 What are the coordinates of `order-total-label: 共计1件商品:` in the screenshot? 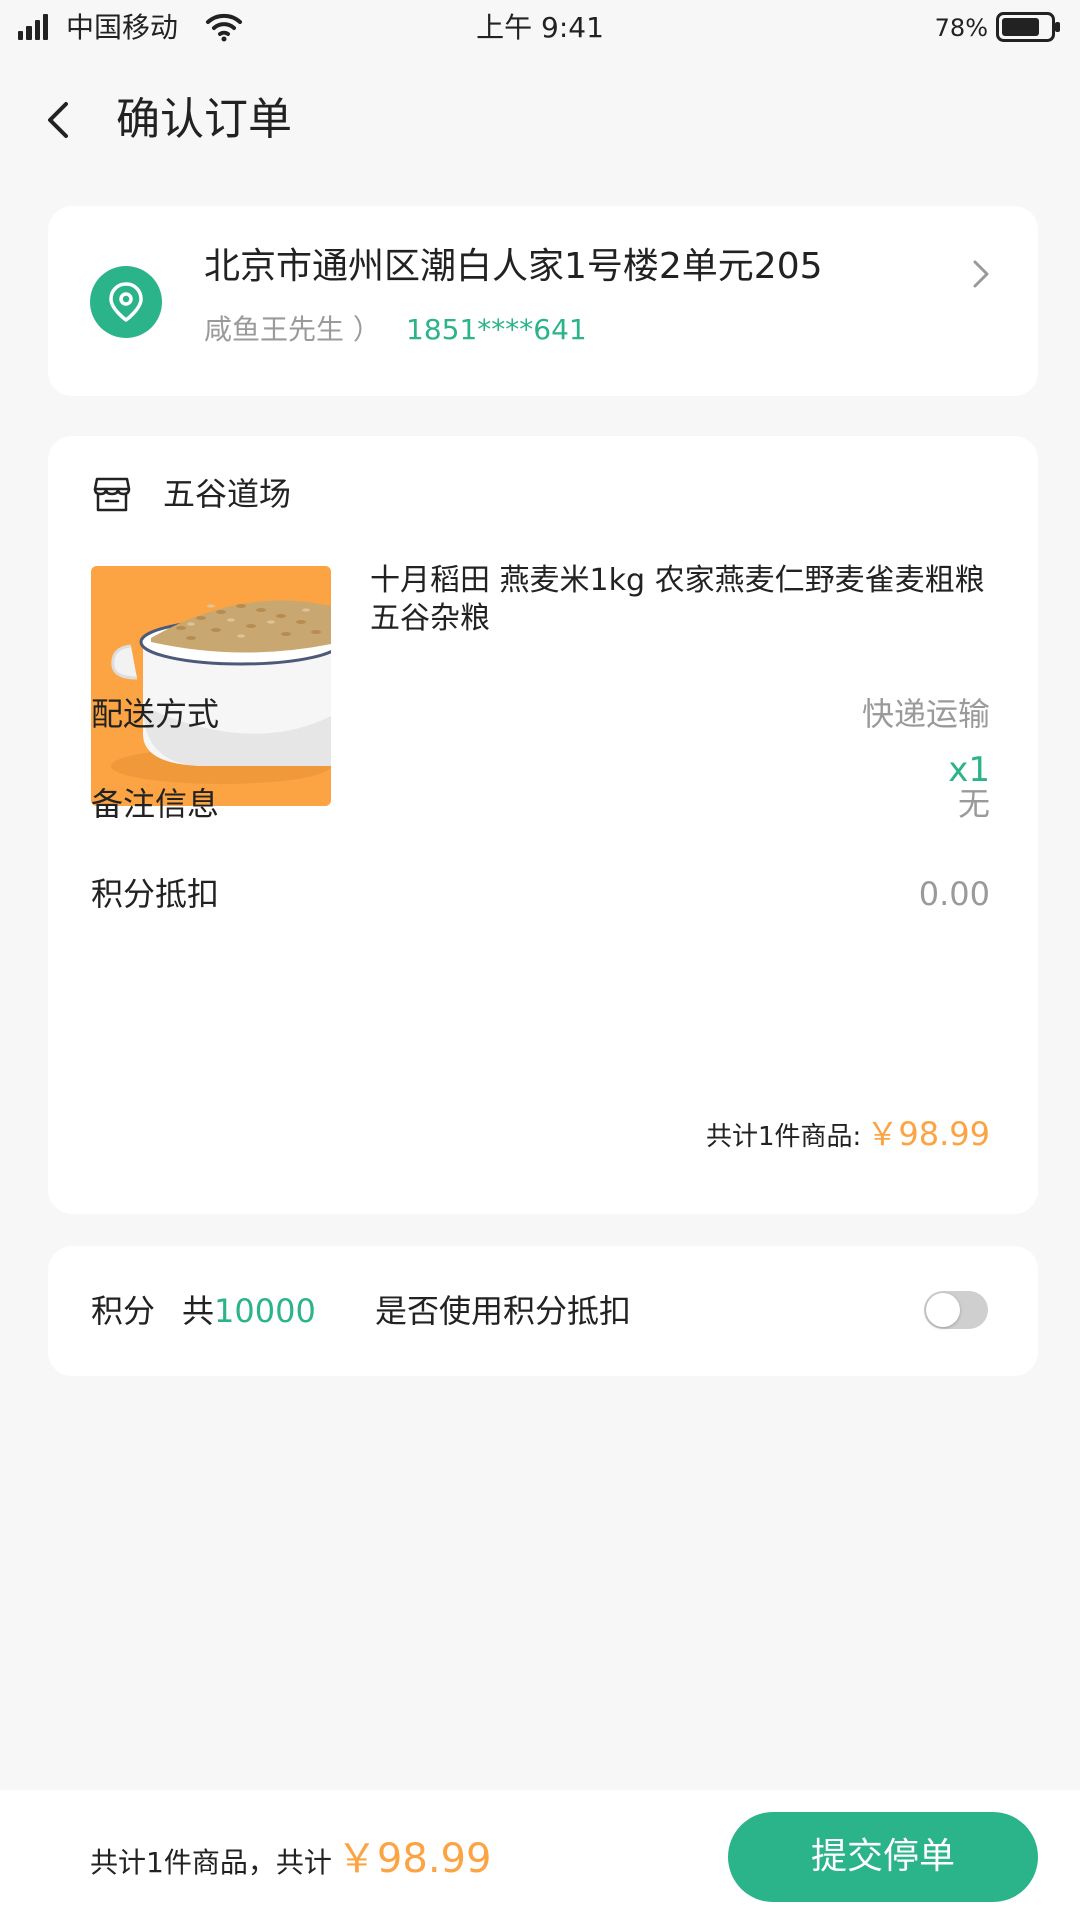 It's located at (783, 1137).